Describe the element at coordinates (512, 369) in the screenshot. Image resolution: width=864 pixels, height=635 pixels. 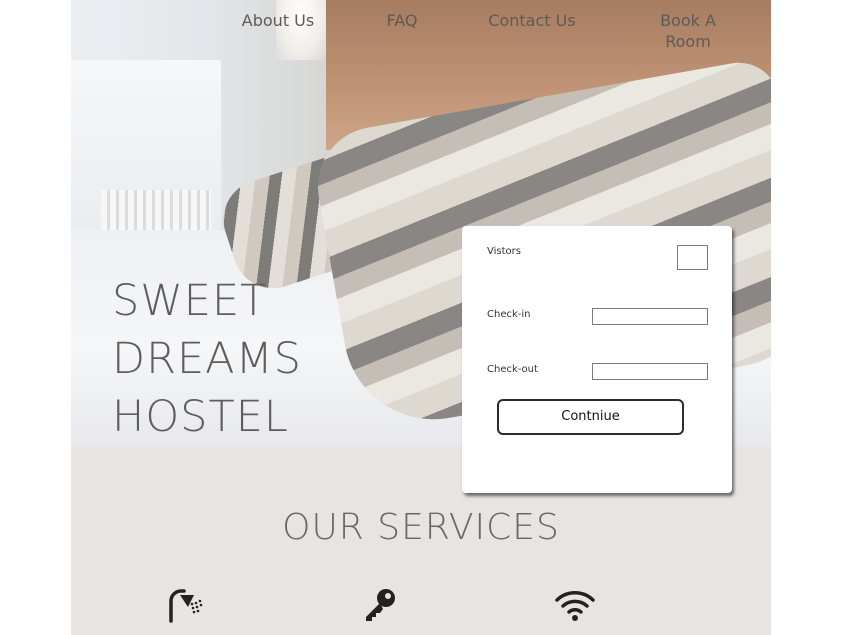
I see `checkout-label: Check-out` at that location.